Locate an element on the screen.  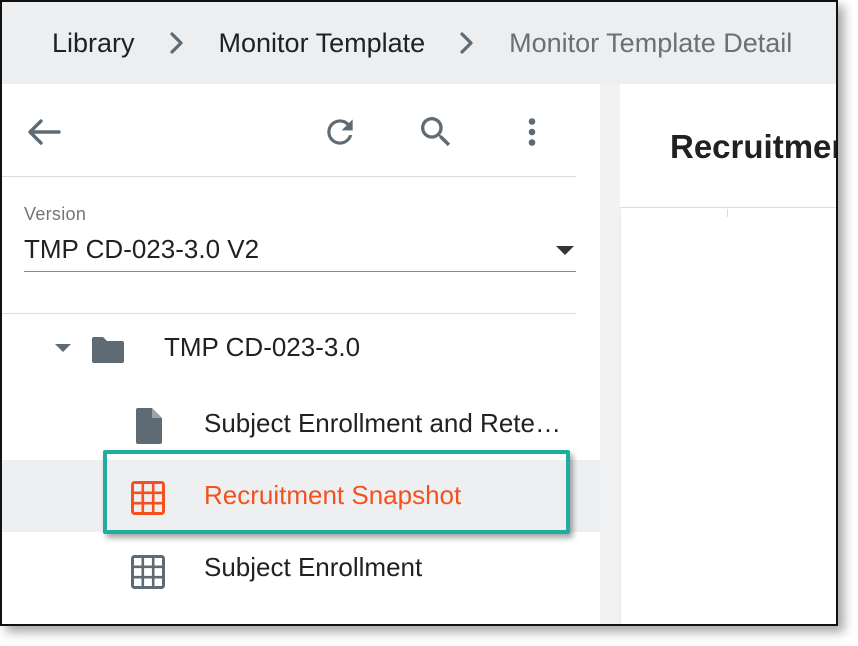
tree-item-label: Recruitment Snapshot is located at coordinates (333, 495).